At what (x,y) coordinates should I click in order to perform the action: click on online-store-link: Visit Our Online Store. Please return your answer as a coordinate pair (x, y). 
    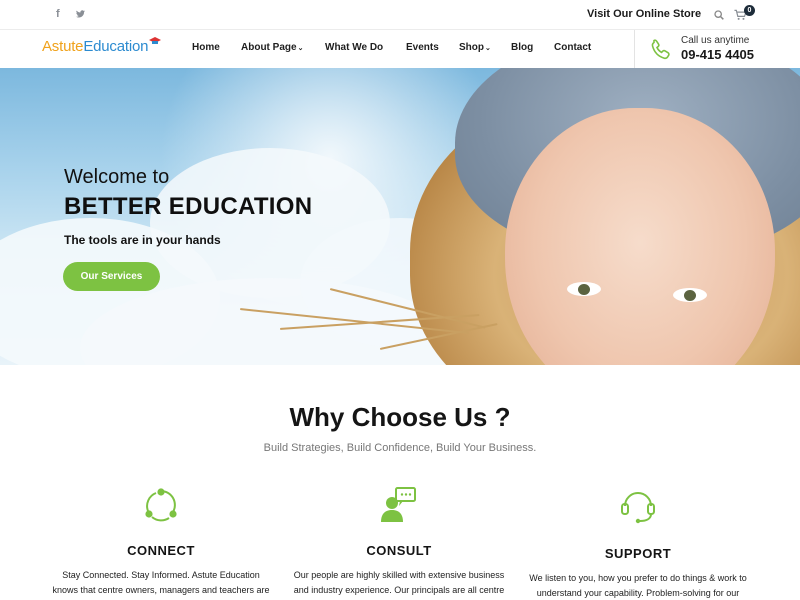
    Looking at the image, I should click on (644, 14).